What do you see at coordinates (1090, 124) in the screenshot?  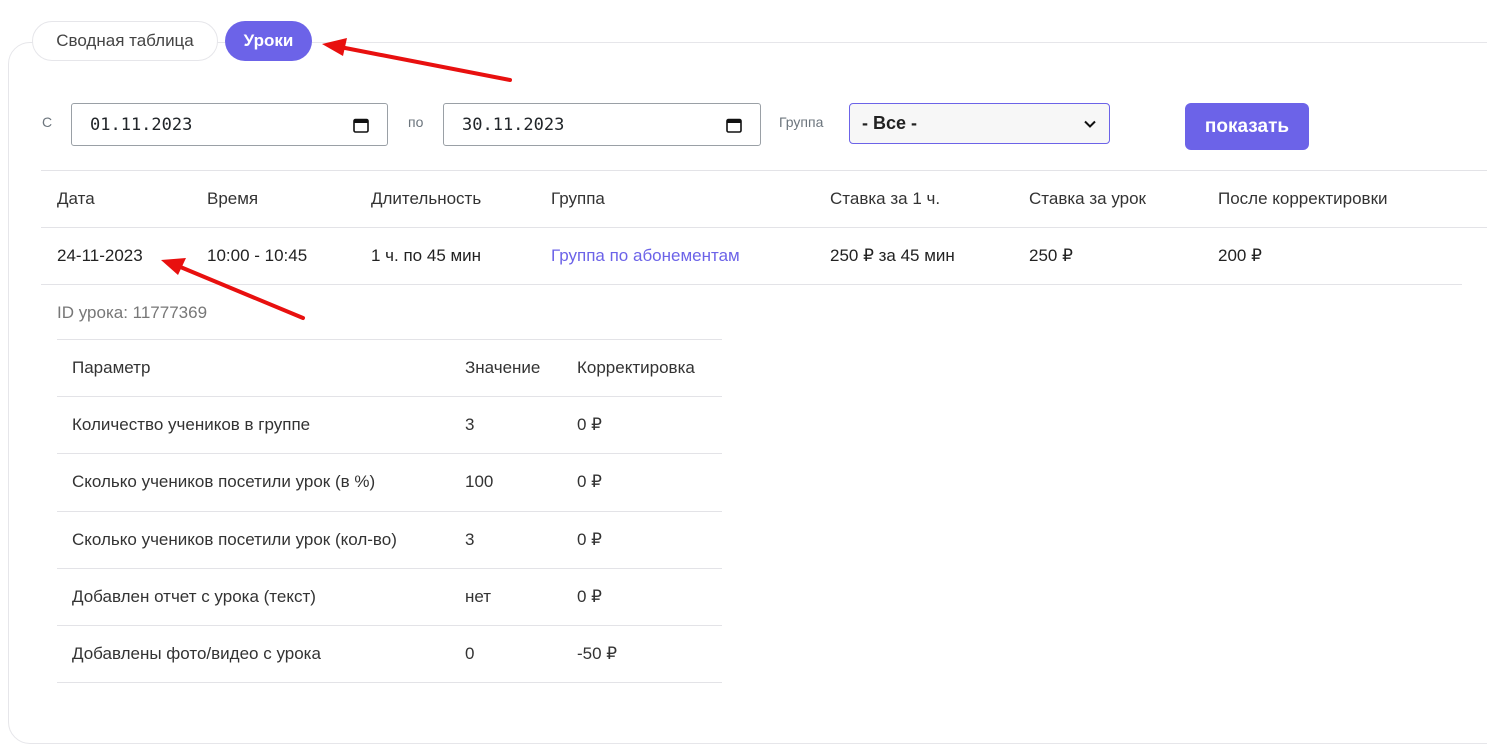 I see `chevron-down-icon` at bounding box center [1090, 124].